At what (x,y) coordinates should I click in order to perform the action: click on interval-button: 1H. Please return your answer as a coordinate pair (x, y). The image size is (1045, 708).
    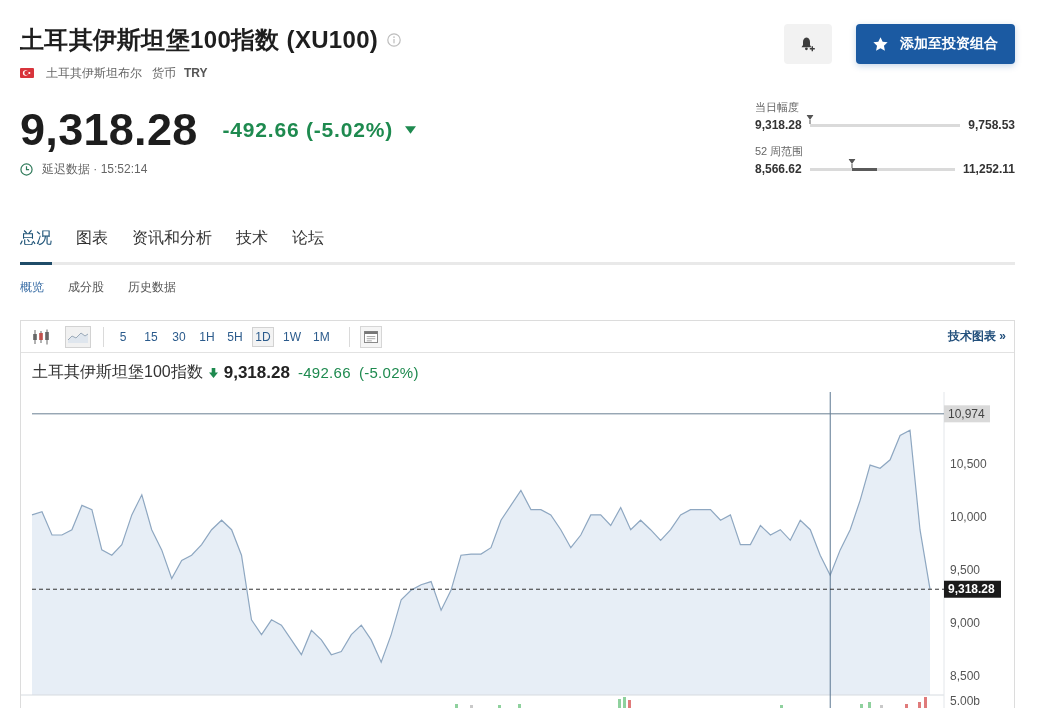
    Looking at the image, I should click on (207, 336).